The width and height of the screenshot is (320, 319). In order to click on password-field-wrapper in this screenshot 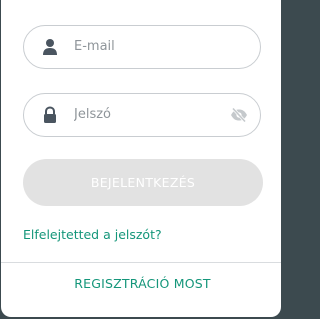, I will do `click(142, 115)`.